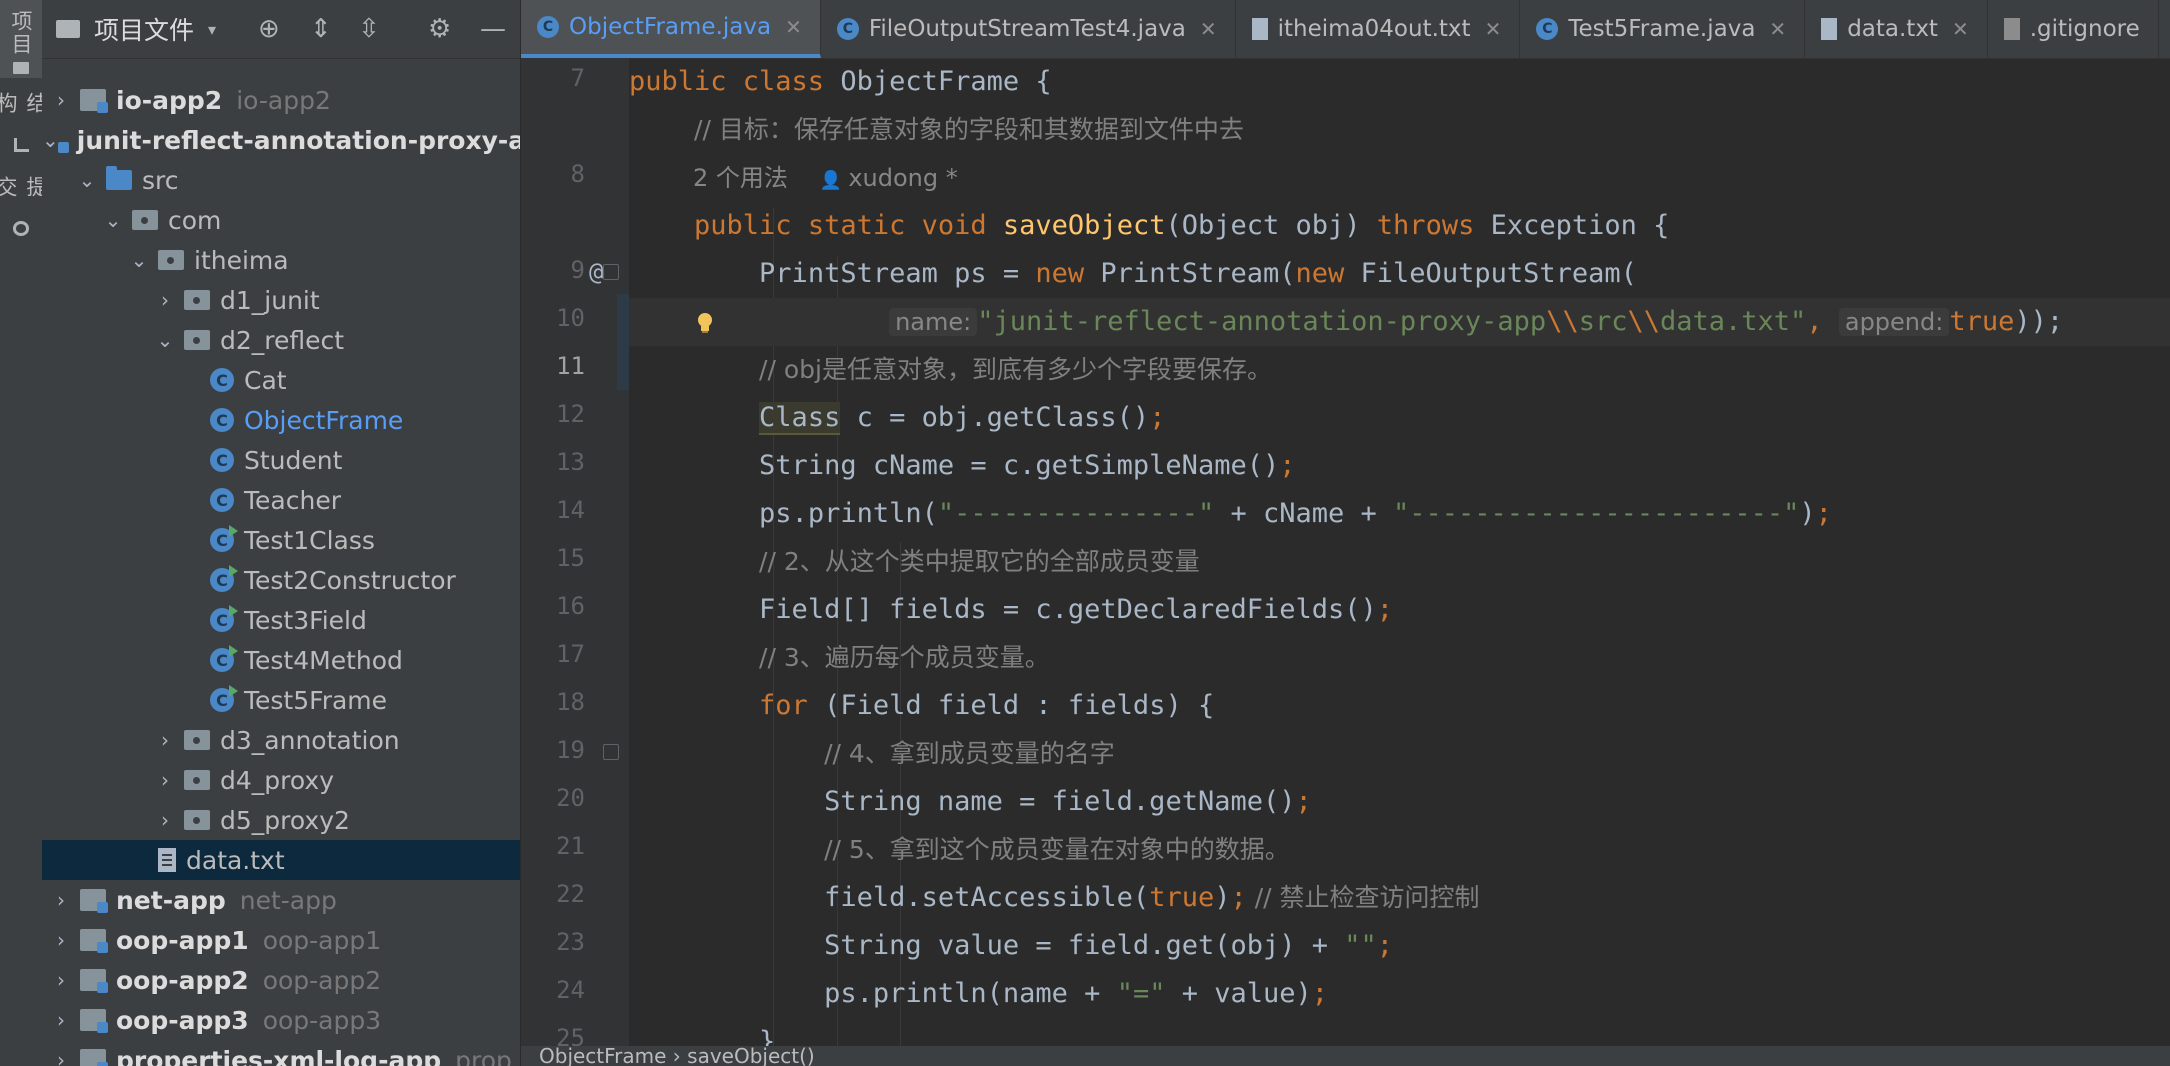 Image resolution: width=2170 pixels, height=1066 pixels. I want to click on pkg-icon, so click(197, 820).